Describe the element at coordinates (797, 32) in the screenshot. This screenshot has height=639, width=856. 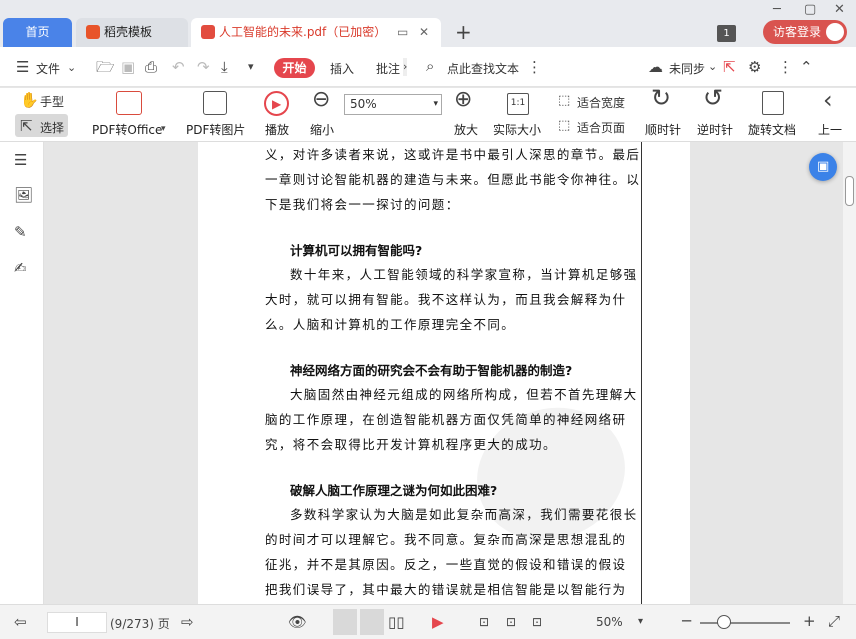
I see `login-label: 访客登录` at that location.